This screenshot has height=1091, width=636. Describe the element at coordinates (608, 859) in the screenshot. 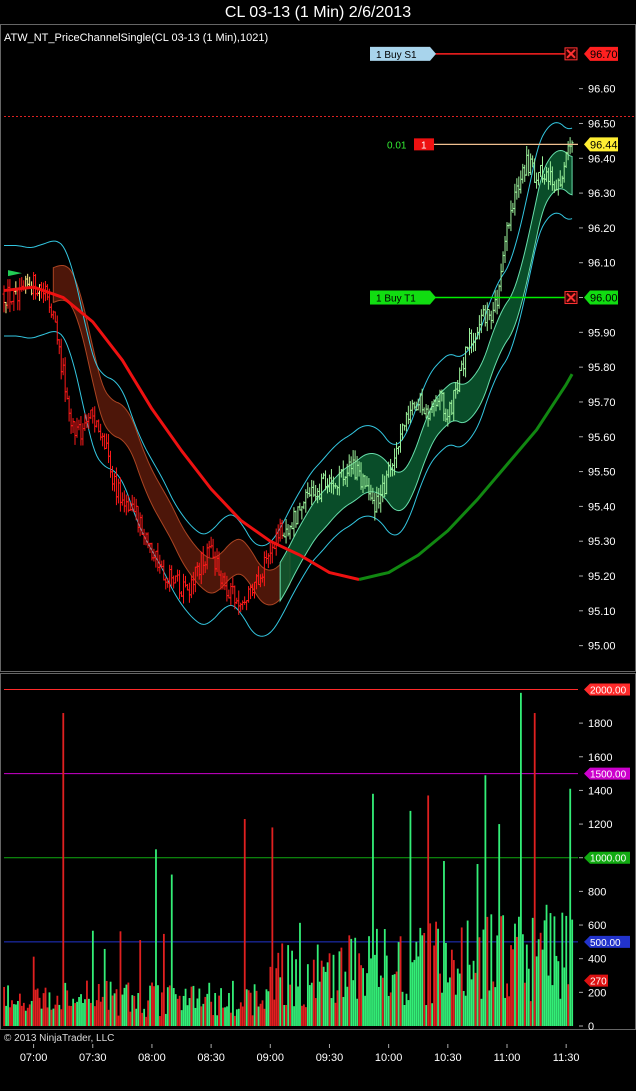

I see `volume-hline-label: 1000.00` at that location.